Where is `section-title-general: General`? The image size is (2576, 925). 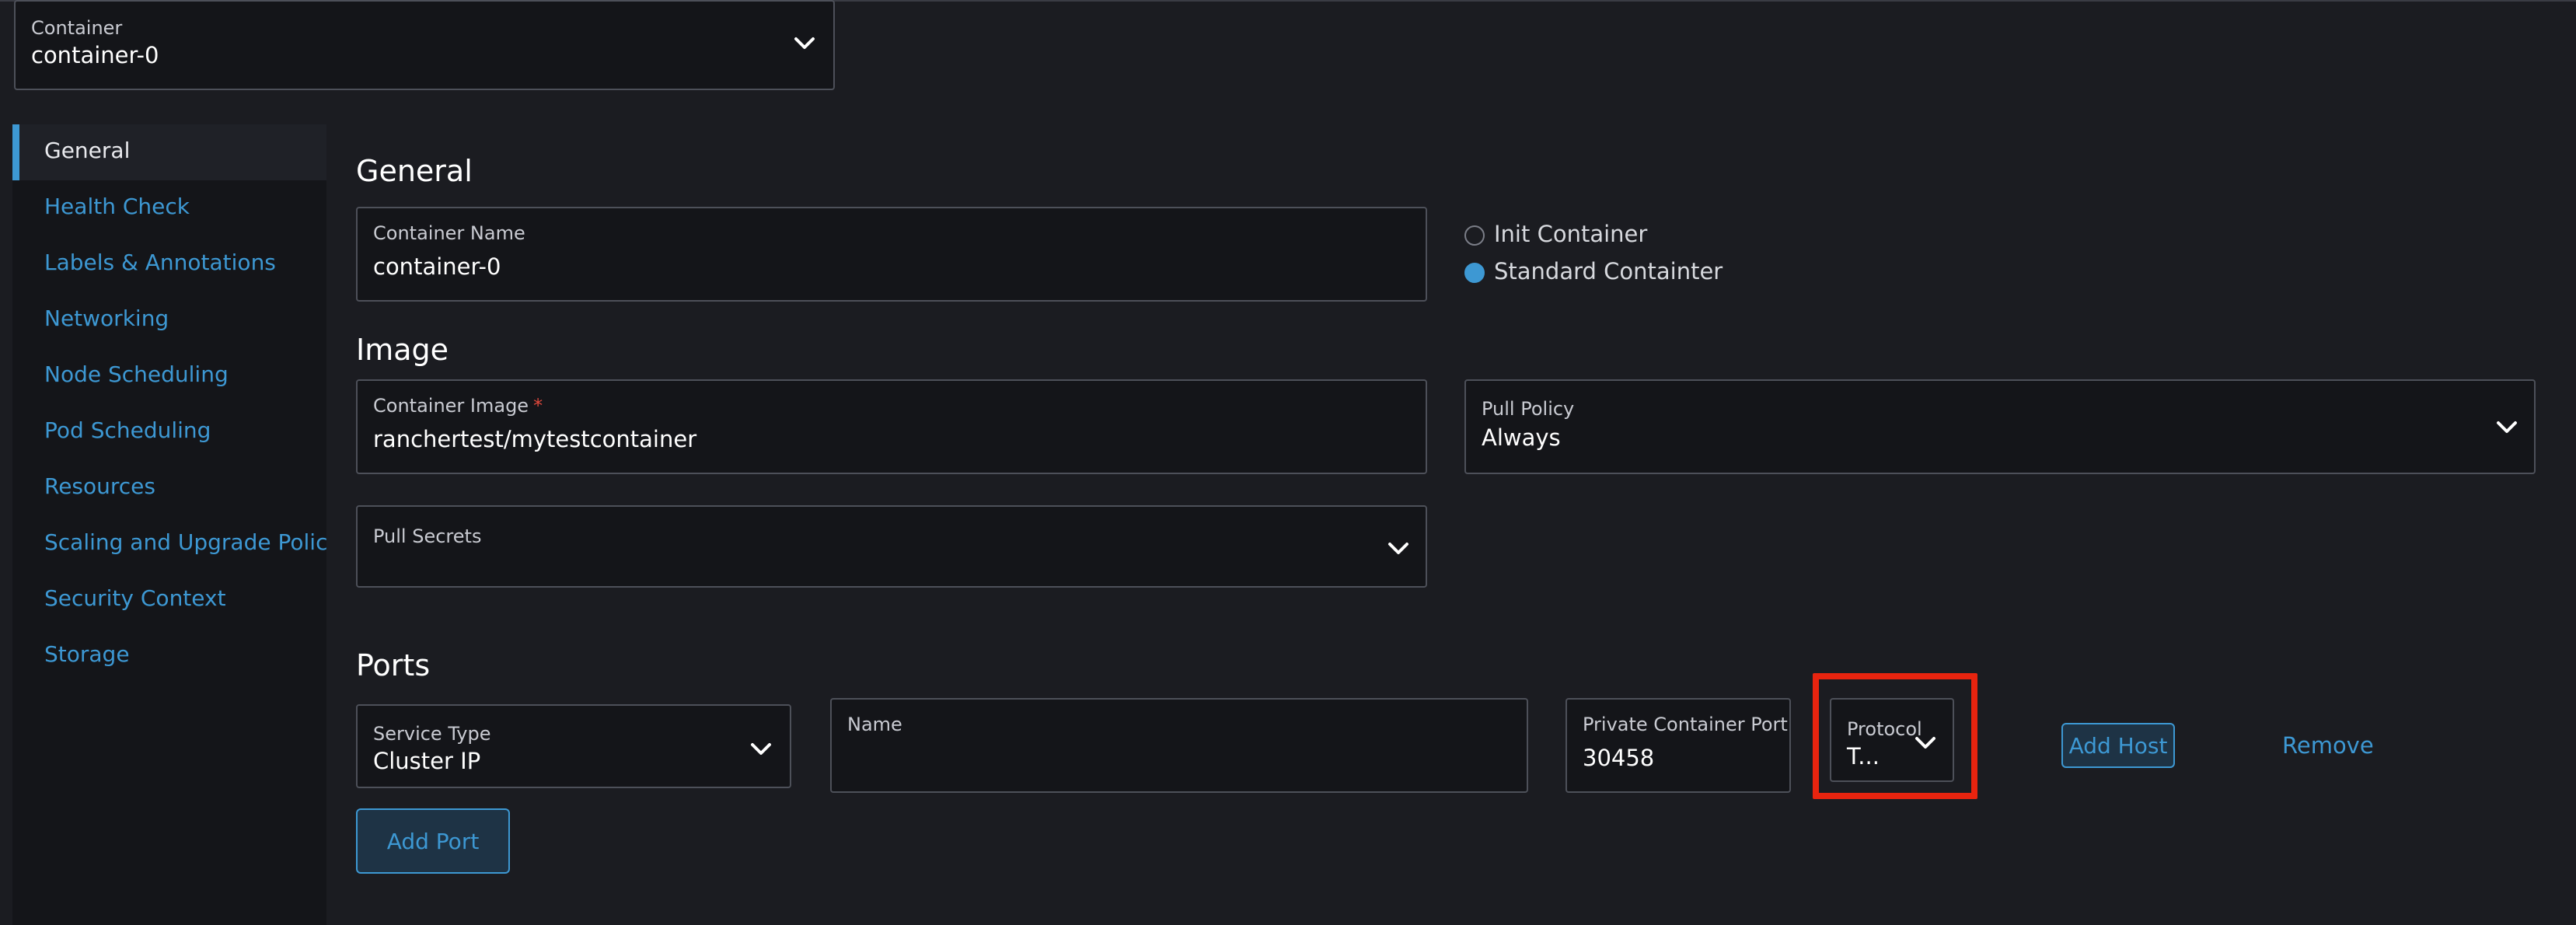 section-title-general: General is located at coordinates (415, 171).